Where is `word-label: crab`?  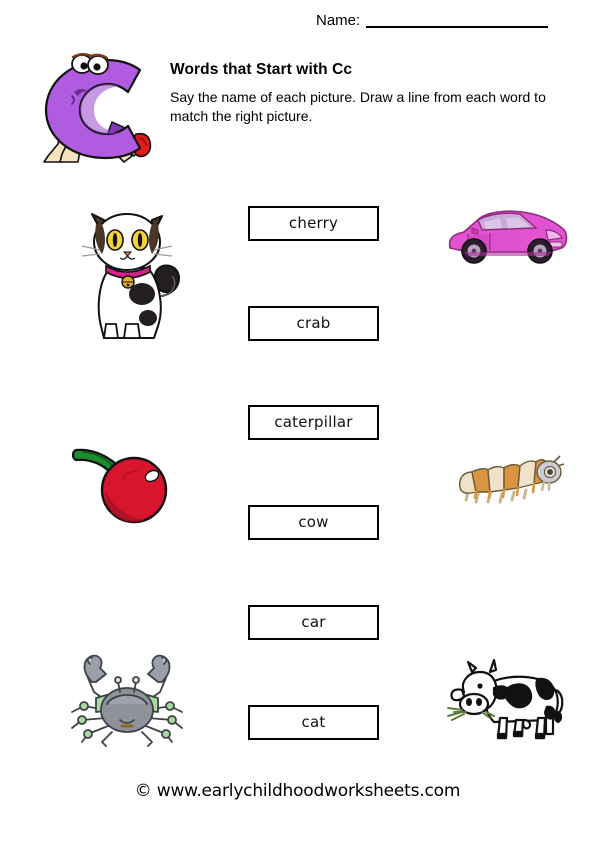 word-label: crab is located at coordinates (313, 323).